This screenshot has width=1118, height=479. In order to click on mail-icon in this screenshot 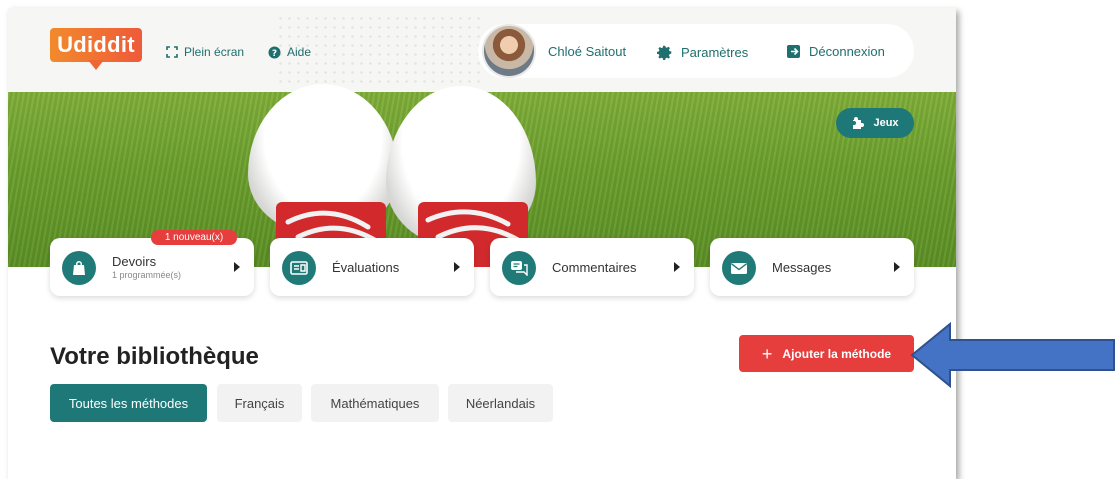, I will do `click(739, 268)`.